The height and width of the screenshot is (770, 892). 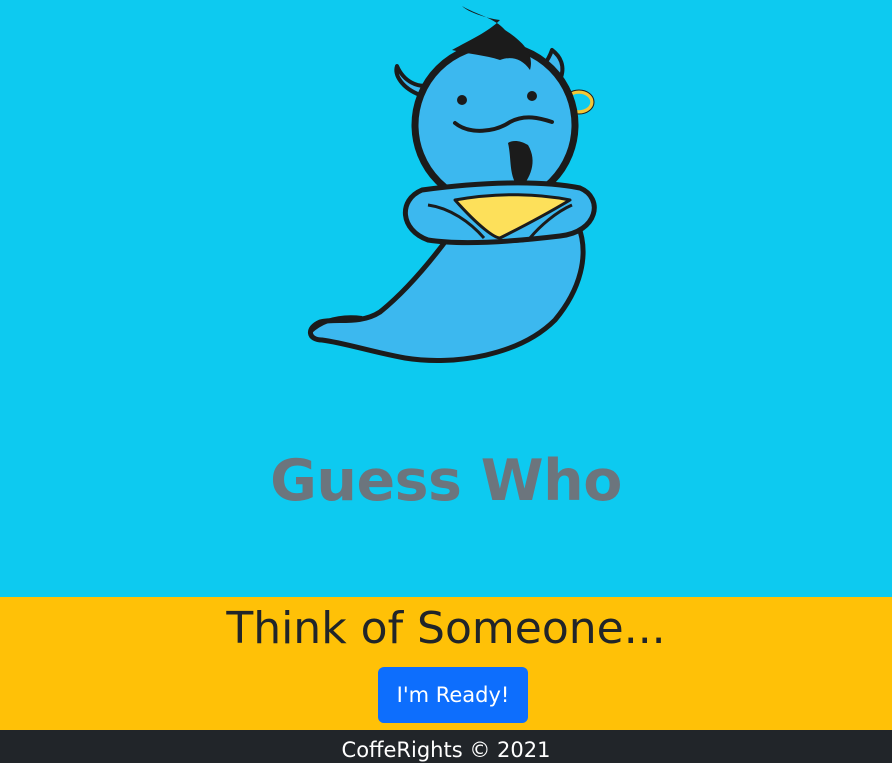 I want to click on ready-button: I'm Ready!, so click(x=453, y=695).